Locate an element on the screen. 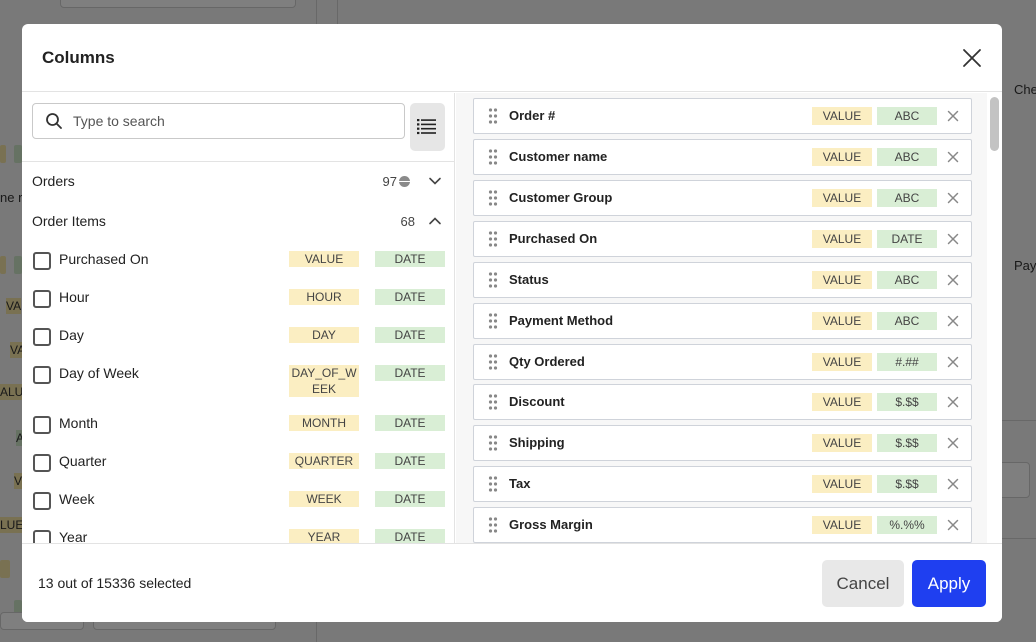 The image size is (1036, 642). selected-column: Order # VALUE ABC is located at coordinates (722, 116).